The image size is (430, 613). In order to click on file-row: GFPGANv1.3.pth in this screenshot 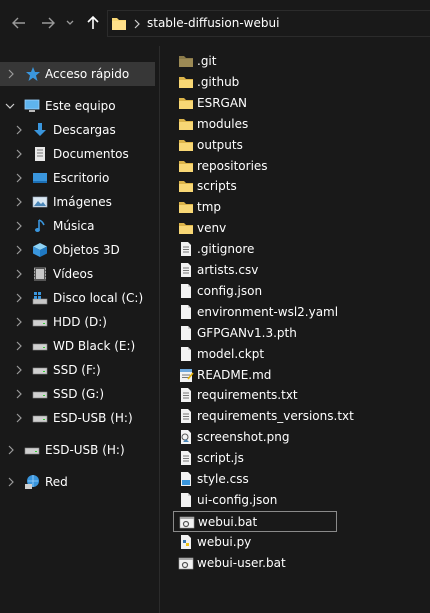, I will do `click(255, 333)`.